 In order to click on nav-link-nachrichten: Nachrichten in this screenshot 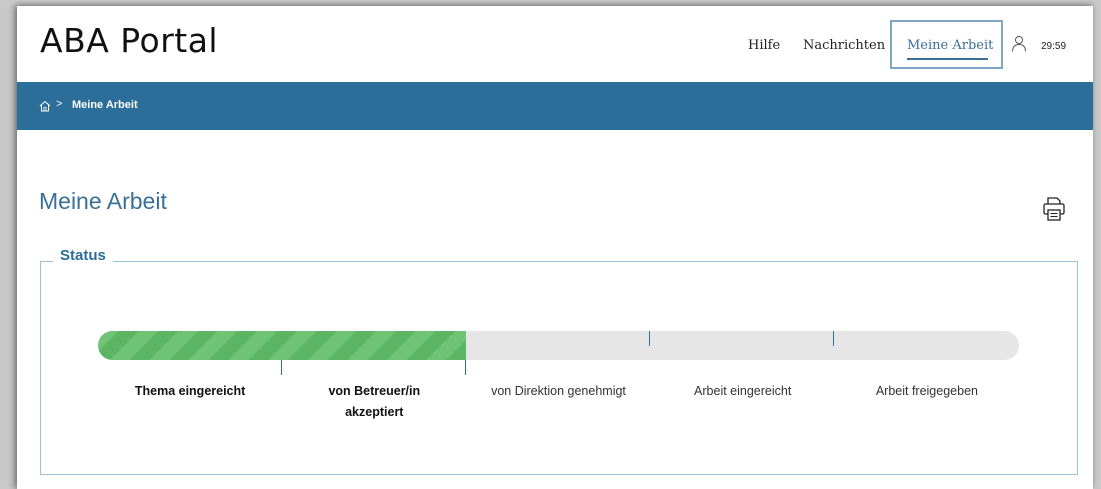, I will do `click(844, 45)`.